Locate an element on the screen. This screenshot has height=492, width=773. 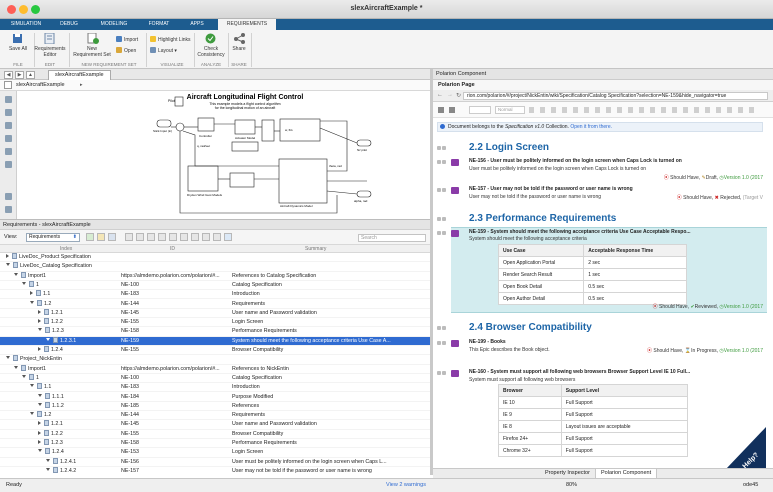
workitem-ne-199-title: NE-199 - Books is located at coordinates (487, 342).